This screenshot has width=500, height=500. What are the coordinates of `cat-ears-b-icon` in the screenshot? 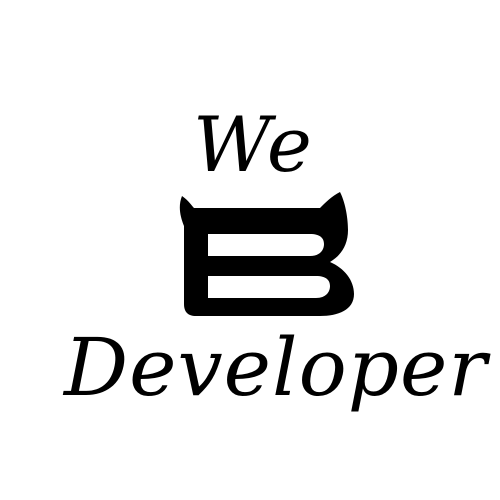 It's located at (266, 254).